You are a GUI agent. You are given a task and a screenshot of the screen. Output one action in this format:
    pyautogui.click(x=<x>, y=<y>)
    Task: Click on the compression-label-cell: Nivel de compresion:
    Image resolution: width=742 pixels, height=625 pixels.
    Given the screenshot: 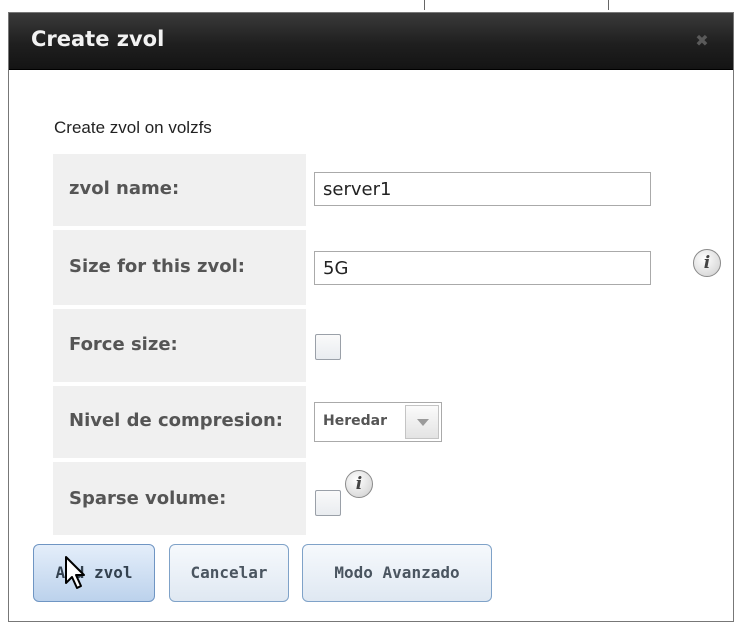 What is the action you would take?
    pyautogui.click(x=179, y=422)
    